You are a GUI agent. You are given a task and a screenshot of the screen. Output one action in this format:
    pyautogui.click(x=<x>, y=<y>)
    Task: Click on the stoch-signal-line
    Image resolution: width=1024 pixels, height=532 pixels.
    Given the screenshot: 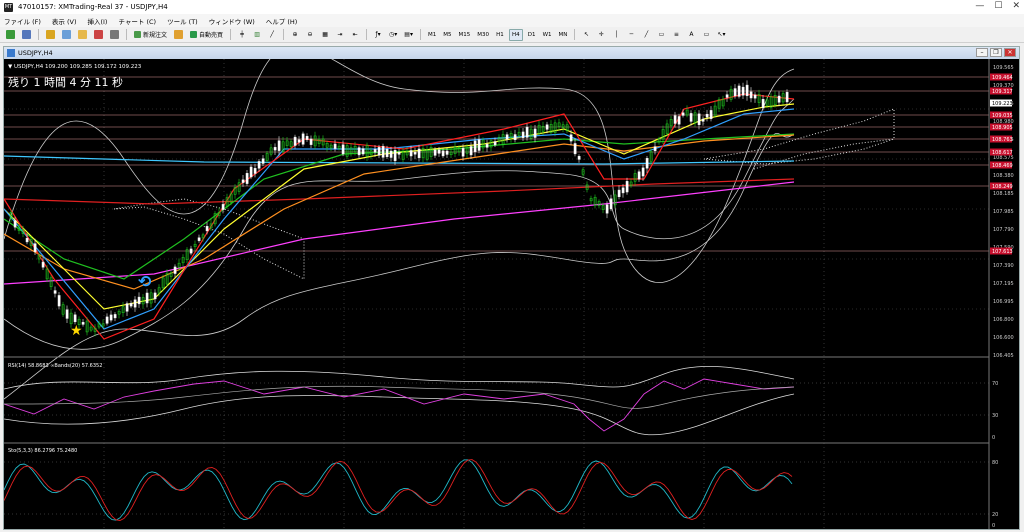 What is the action you would take?
    pyautogui.click(x=398, y=490)
    